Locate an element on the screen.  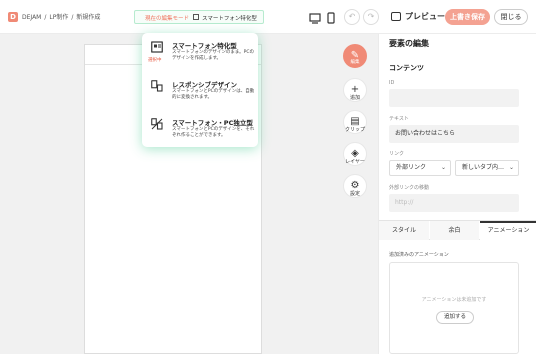
redo-button: ↷ is located at coordinates (371, 17).